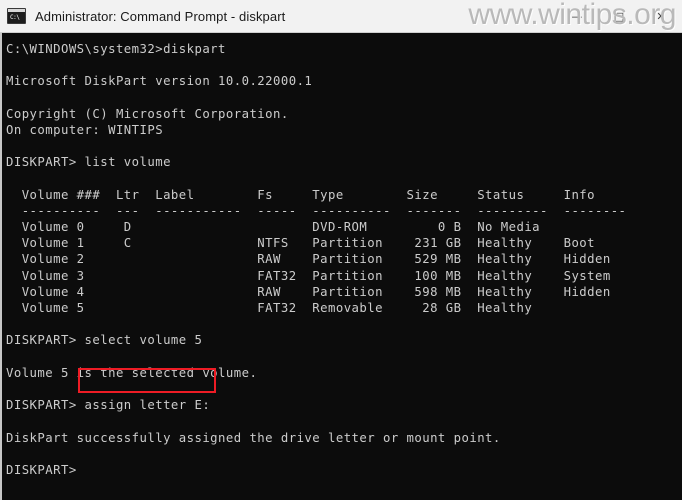  I want to click on console-line: DISKPART>, so click(41, 469).